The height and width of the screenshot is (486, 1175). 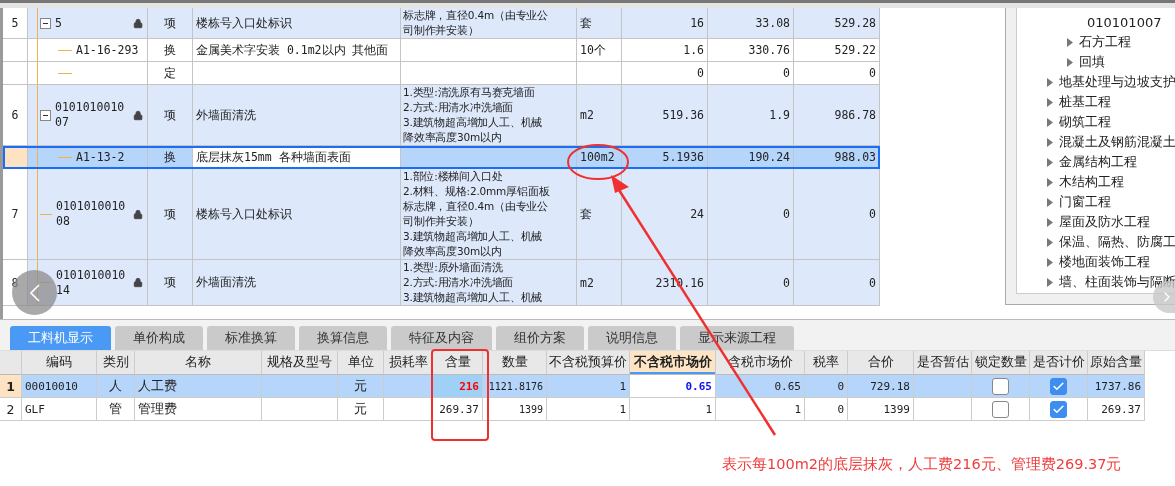 What do you see at coordinates (1117, 82) in the screenshot?
I see `tree-item: 地基处理与边坡支护` at bounding box center [1117, 82].